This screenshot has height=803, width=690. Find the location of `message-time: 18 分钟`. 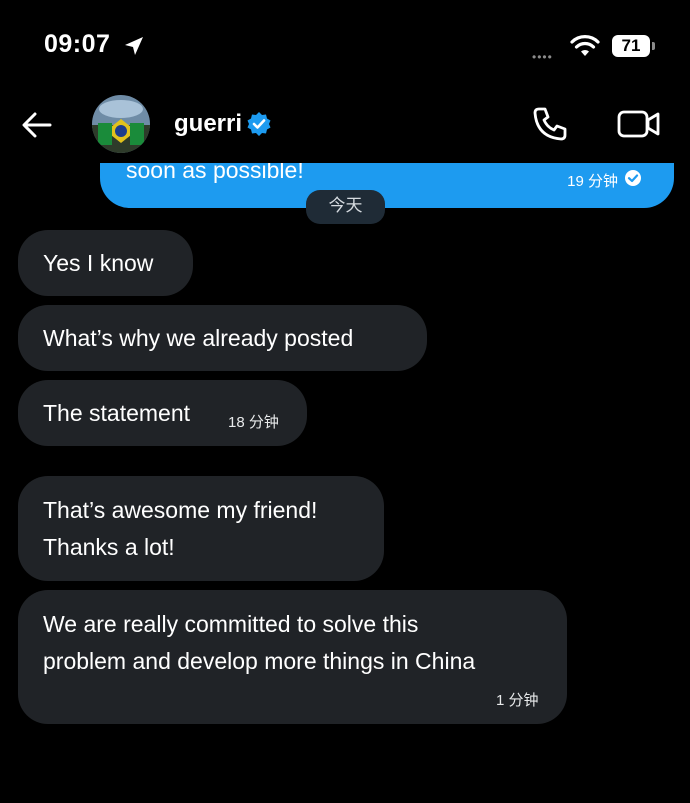

message-time: 18 分钟 is located at coordinates (253, 422).